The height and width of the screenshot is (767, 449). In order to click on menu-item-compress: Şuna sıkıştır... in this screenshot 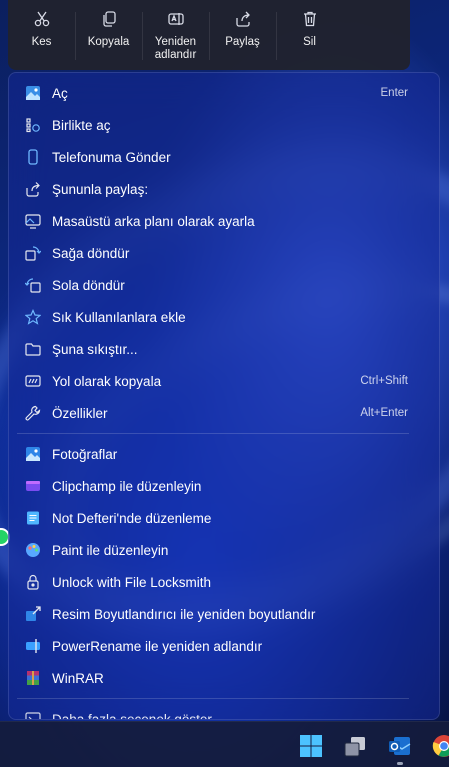, I will do `click(224, 349)`.